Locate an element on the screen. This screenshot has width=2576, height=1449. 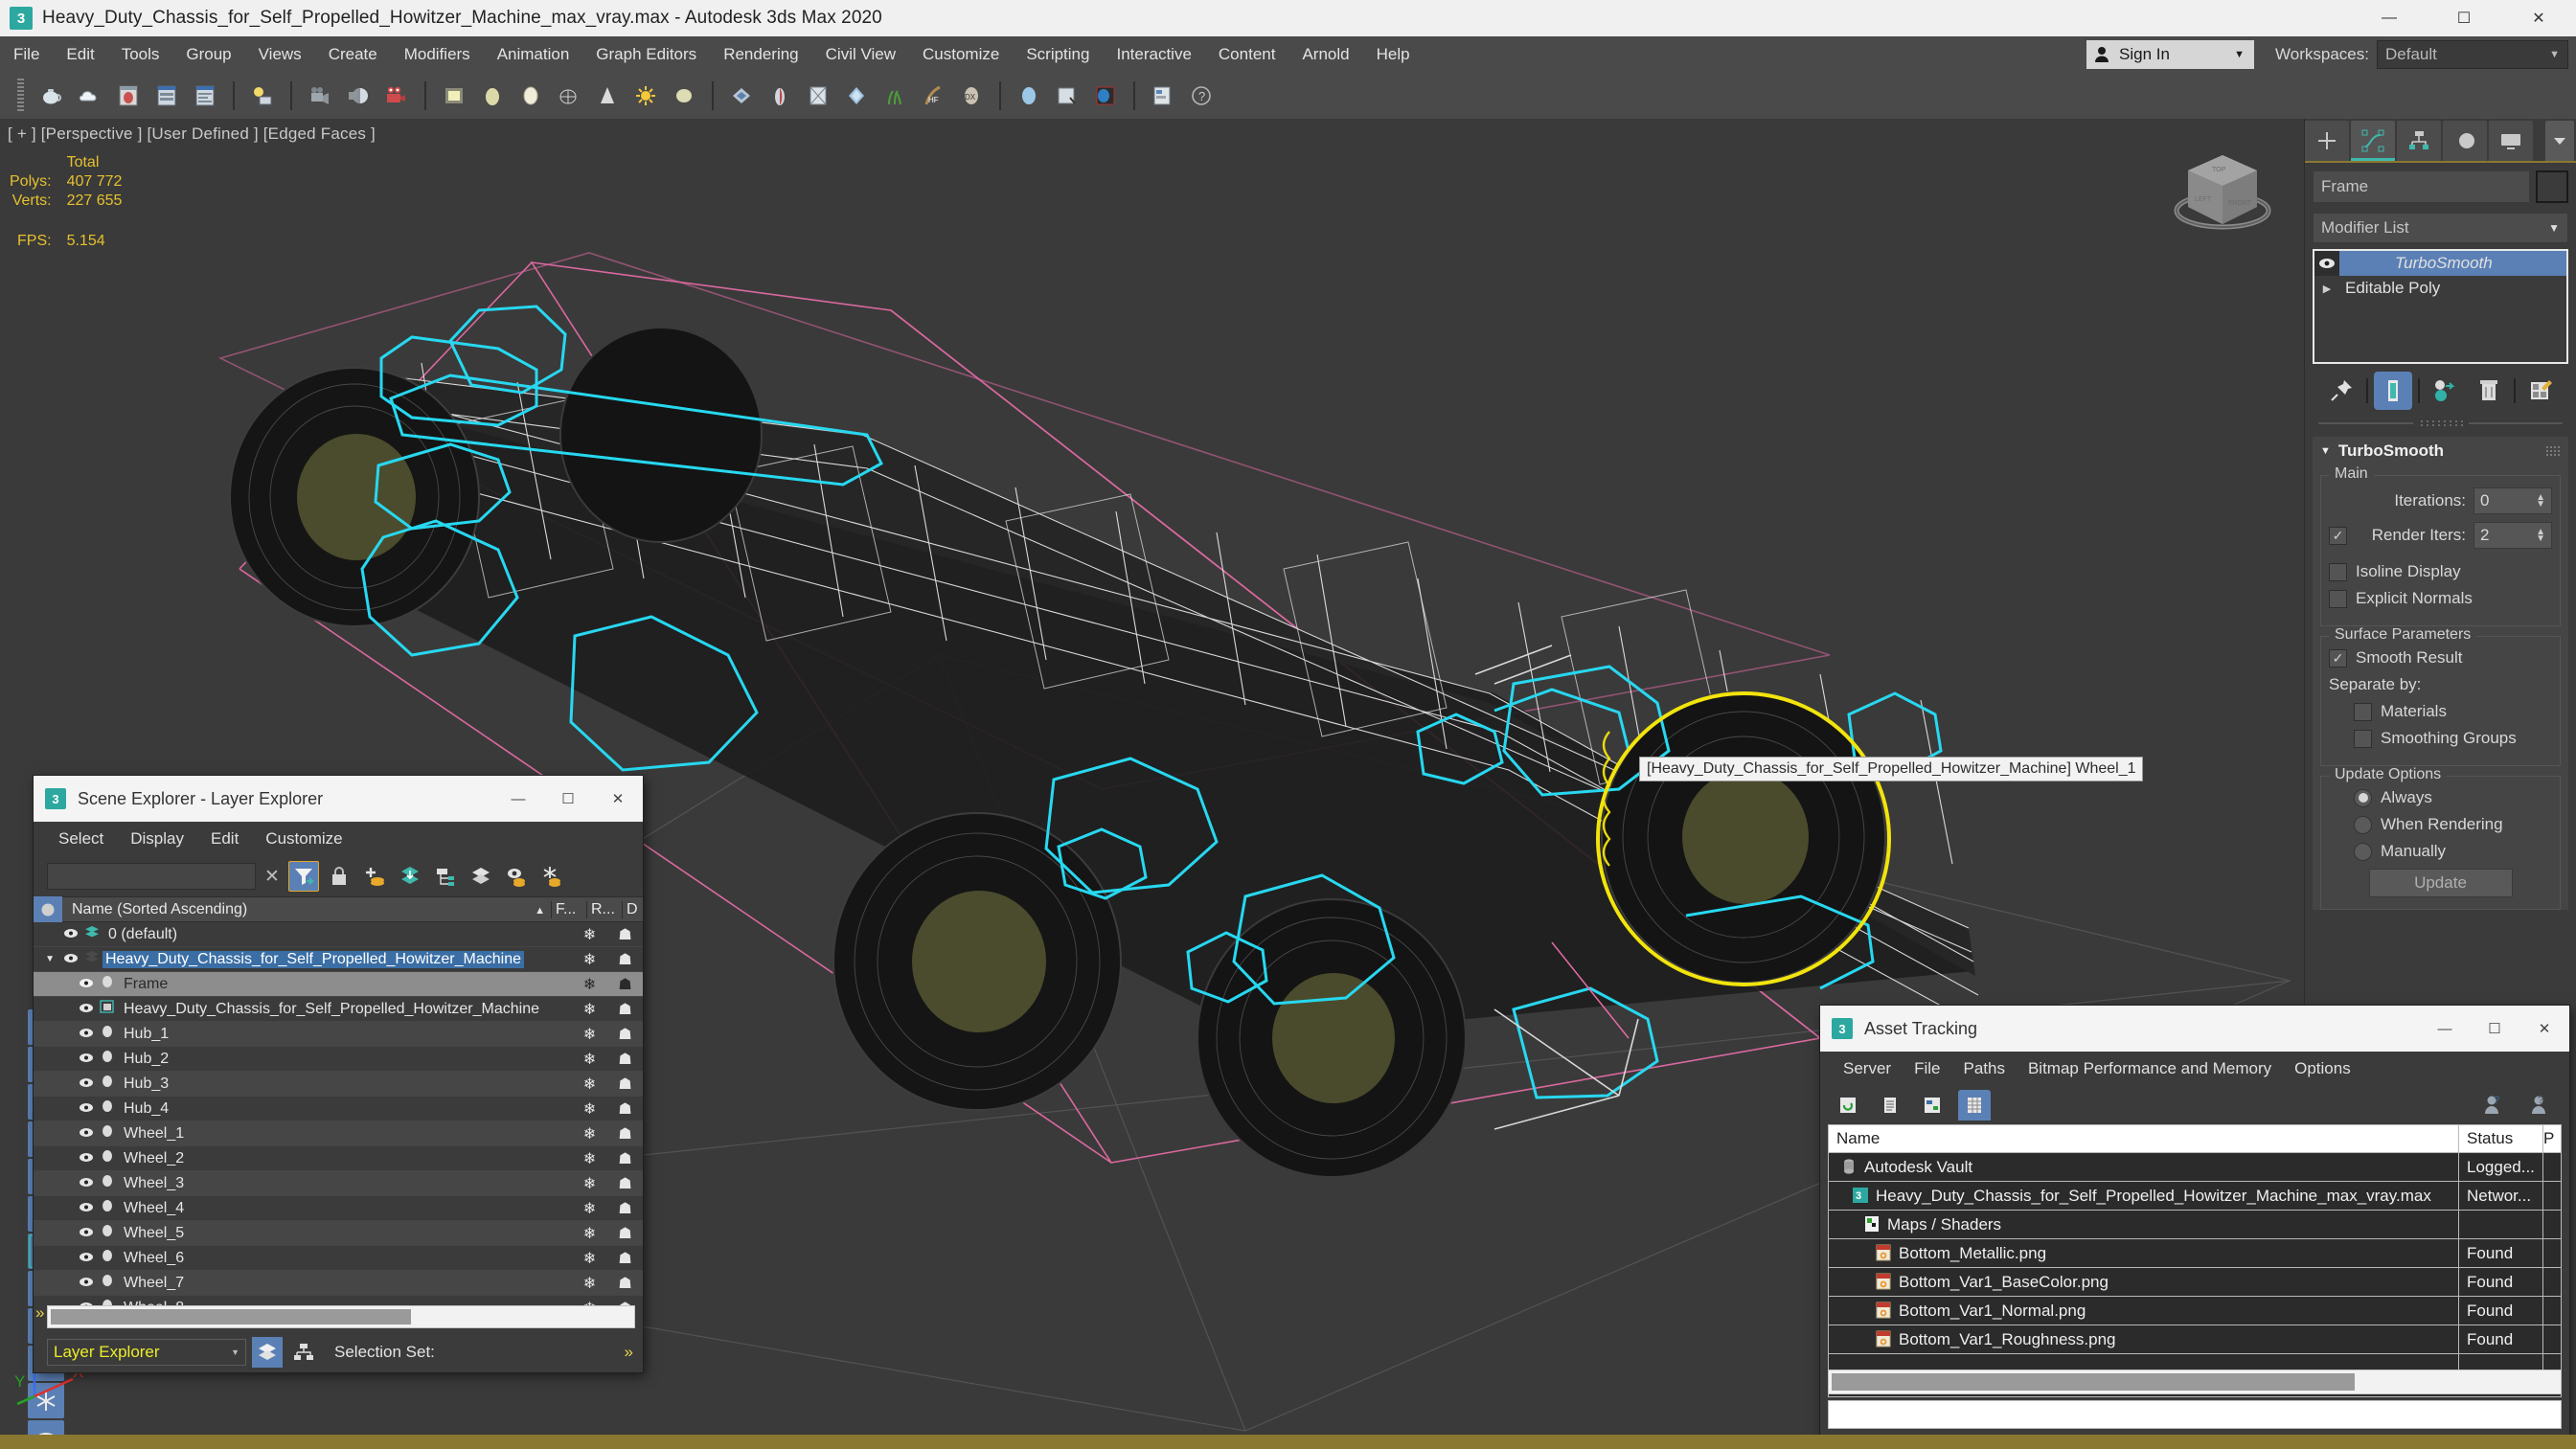
workspace-select: Default ▼ is located at coordinates (2472, 54).